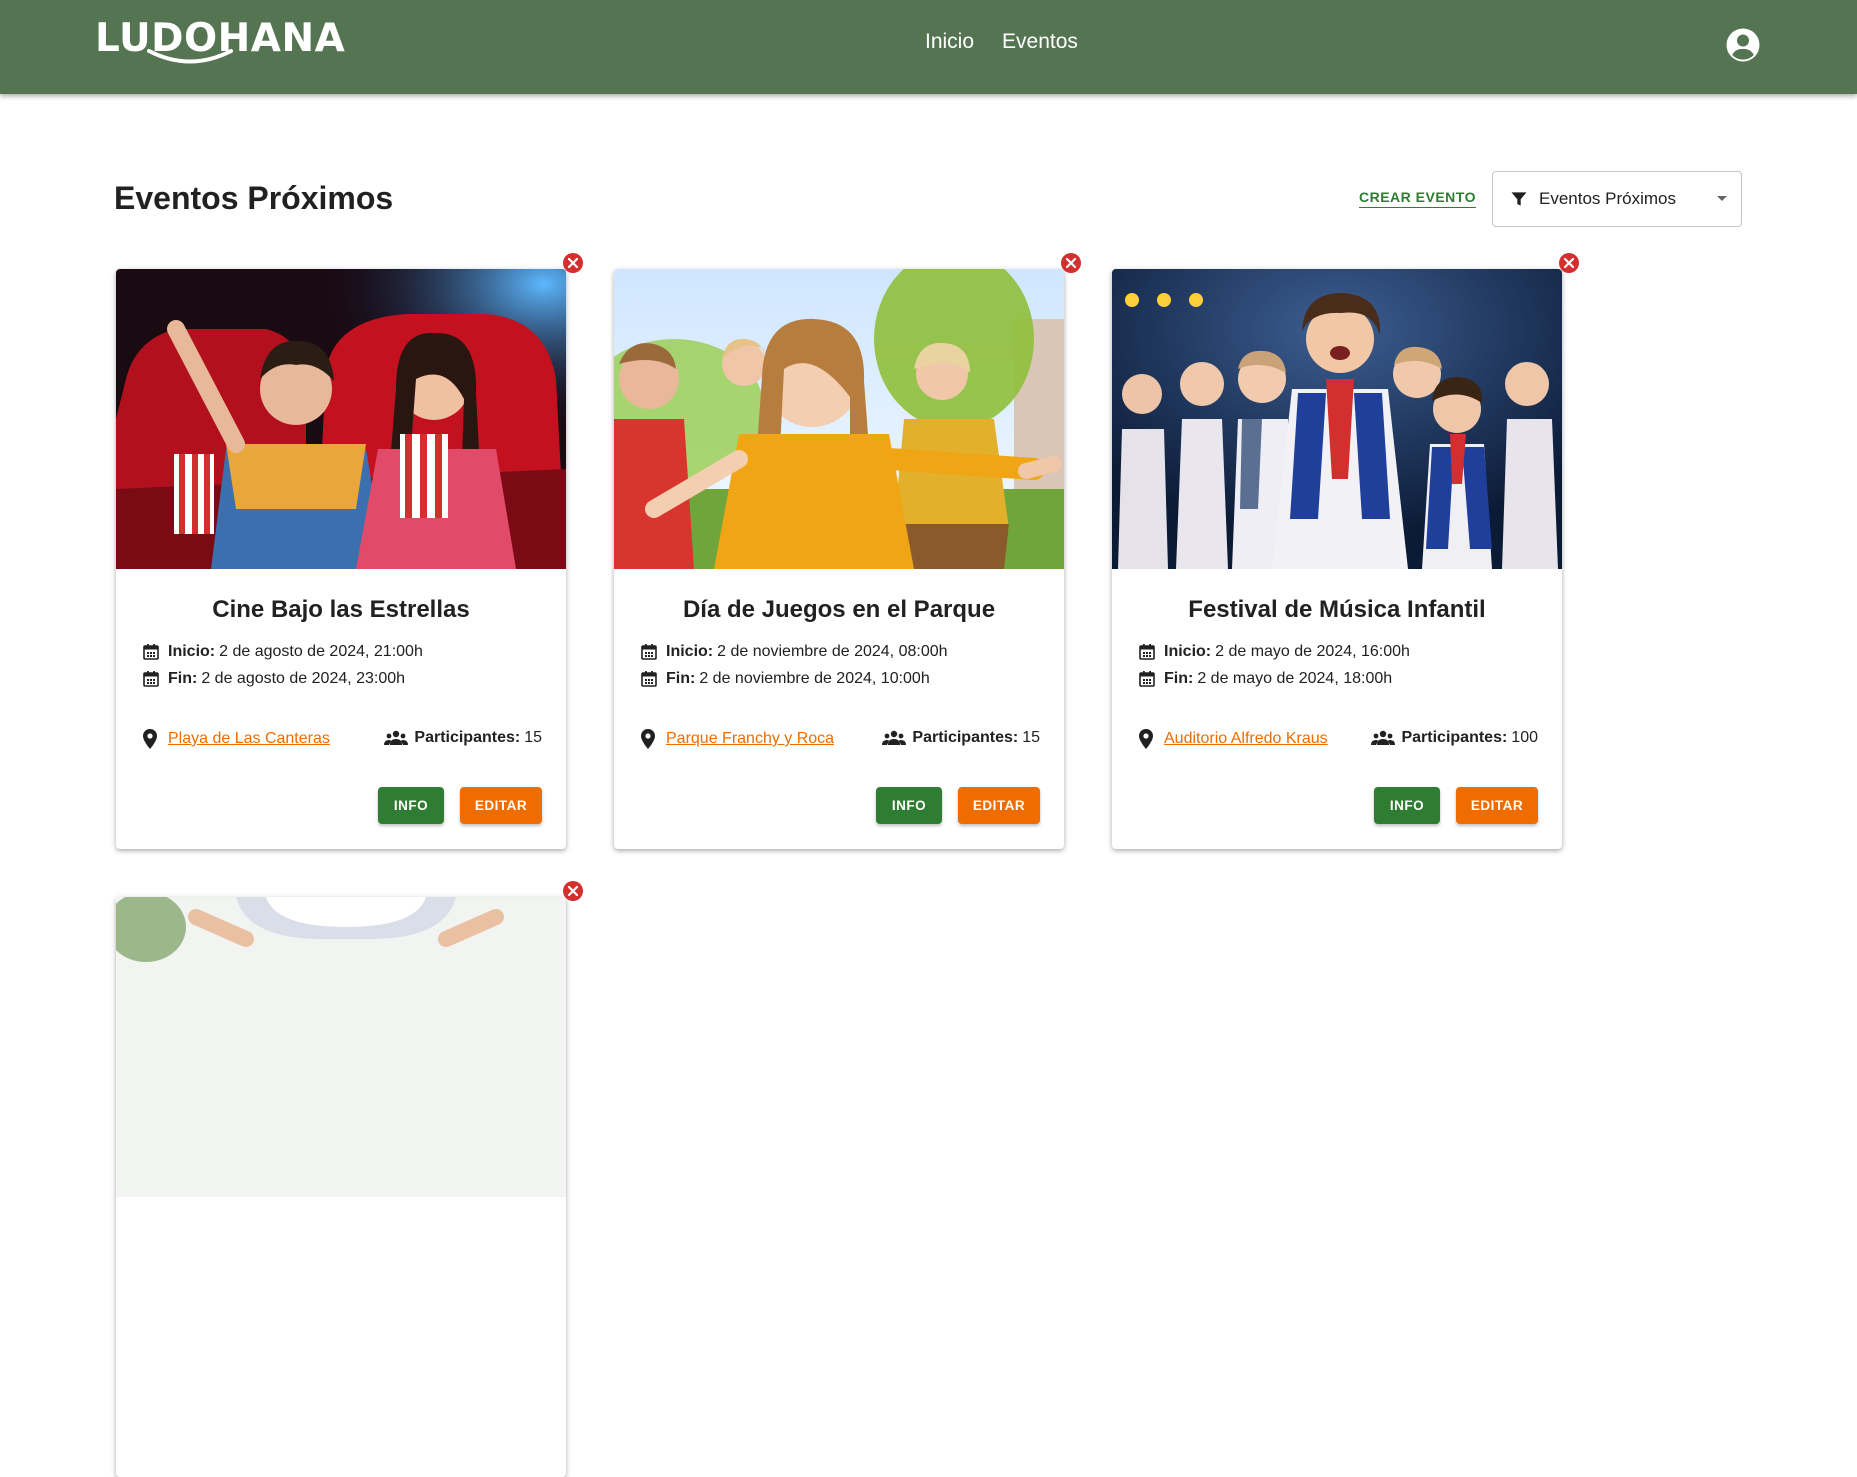 The width and height of the screenshot is (1857, 1477). What do you see at coordinates (321, 651) in the screenshot?
I see `event-start-value: 2 de agosto de 2024, 21:00h` at bounding box center [321, 651].